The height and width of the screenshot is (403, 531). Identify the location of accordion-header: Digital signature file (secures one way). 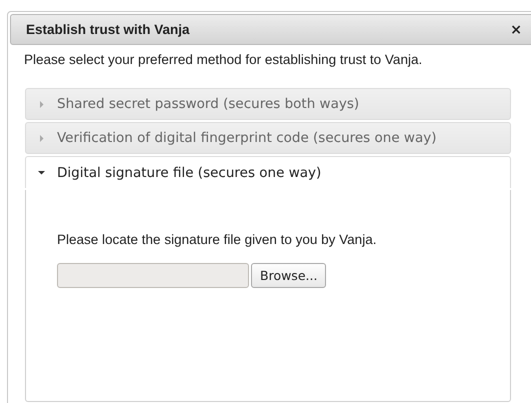
(268, 172).